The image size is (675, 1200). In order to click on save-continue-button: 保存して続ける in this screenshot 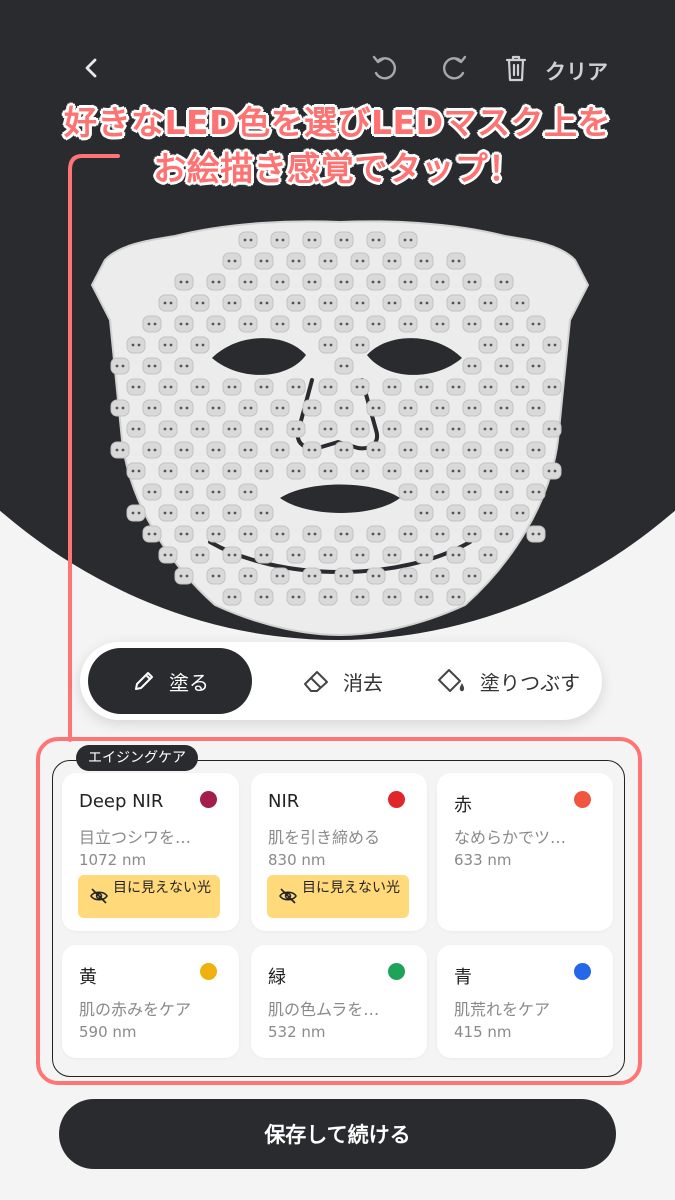, I will do `click(337, 1134)`.